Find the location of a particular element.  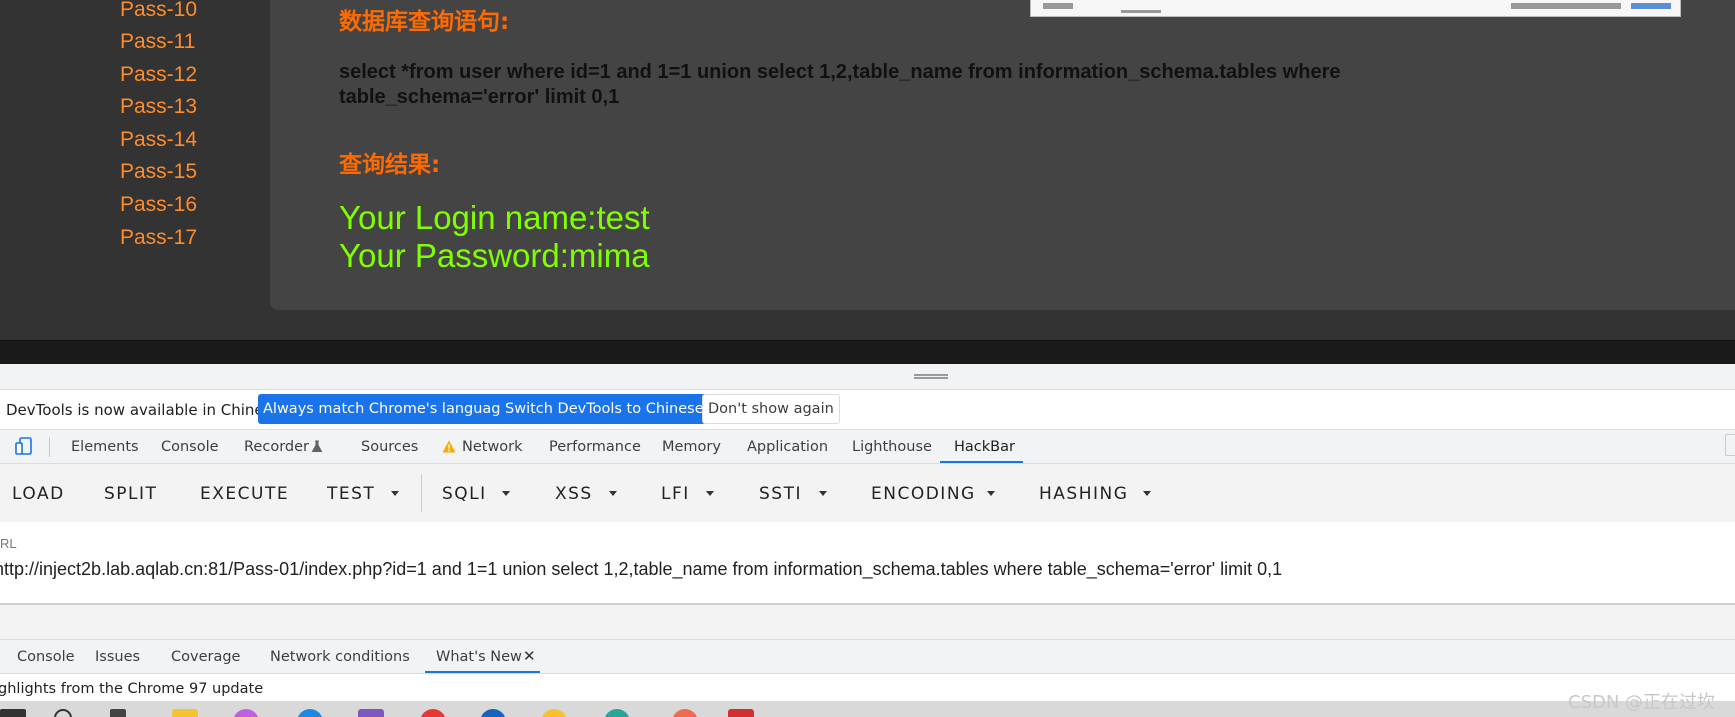

embedded-screenshot is located at coordinates (1355, 8).